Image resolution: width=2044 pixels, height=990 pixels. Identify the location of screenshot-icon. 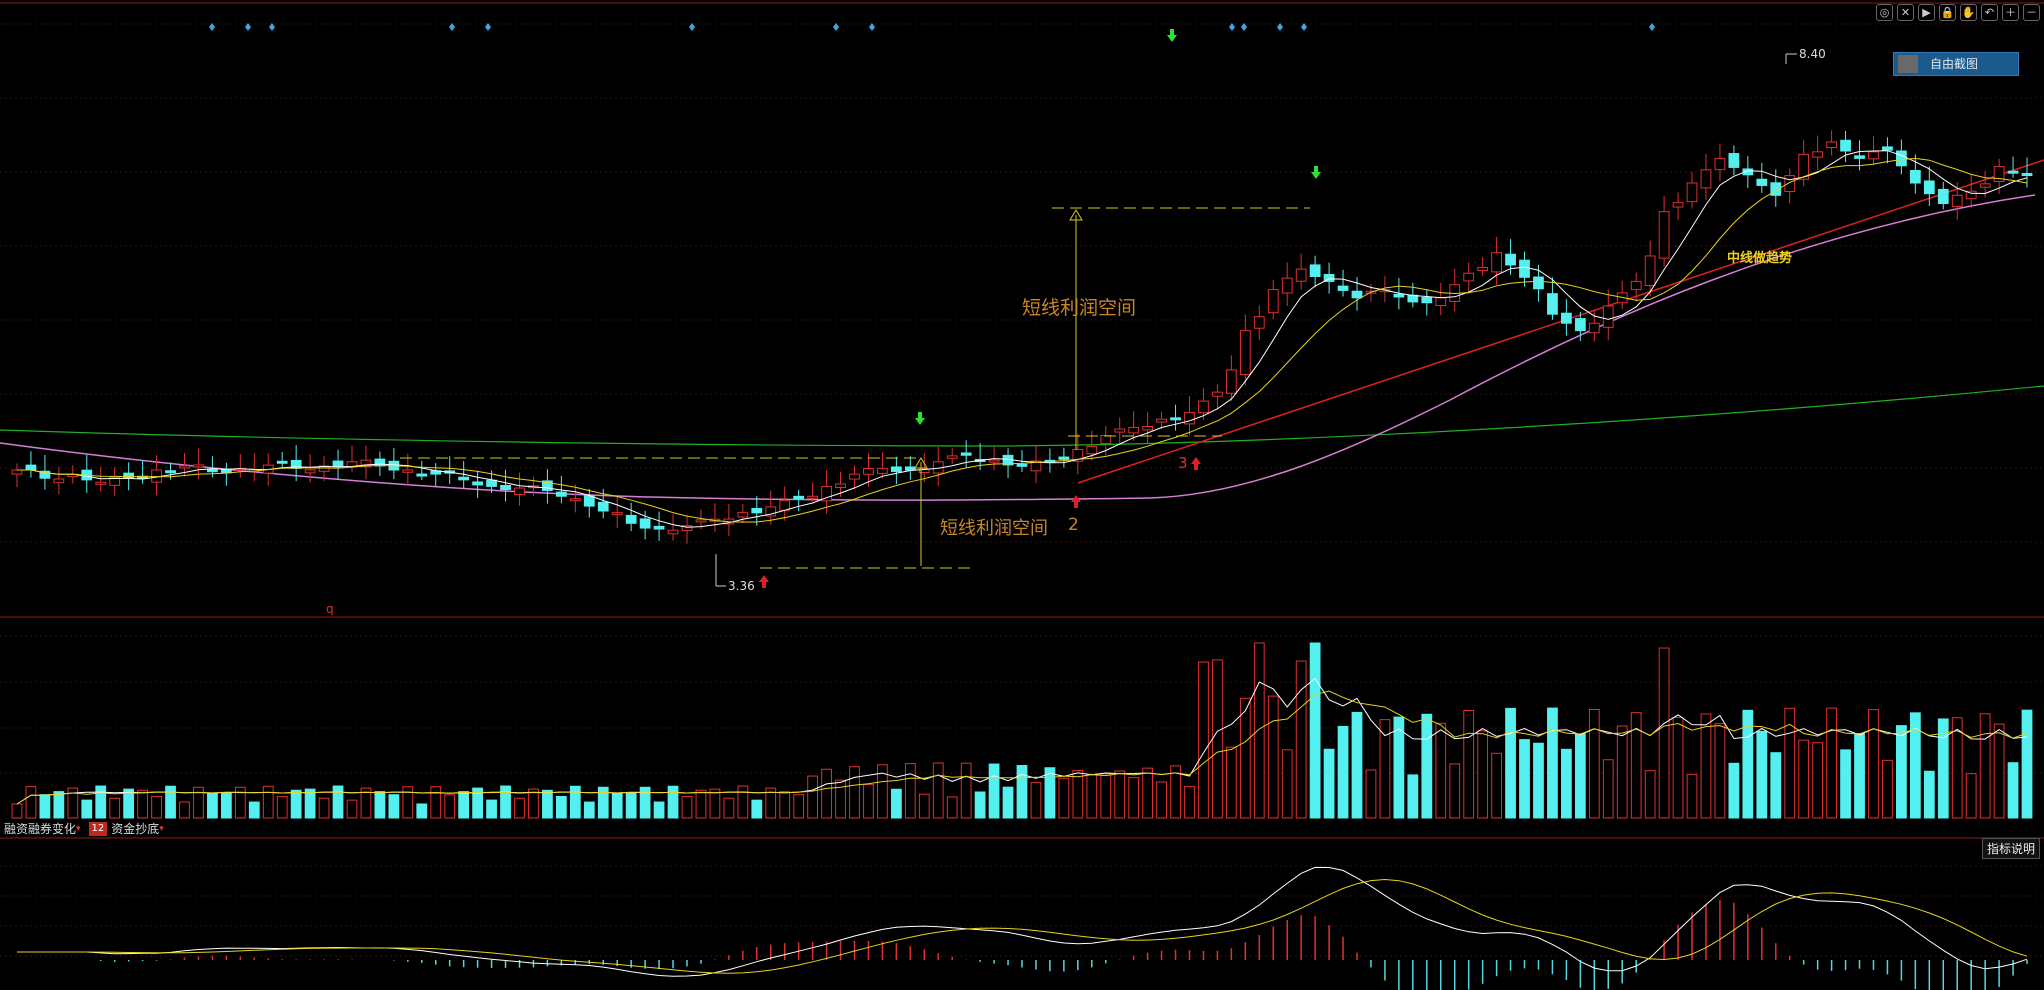
(1908, 64).